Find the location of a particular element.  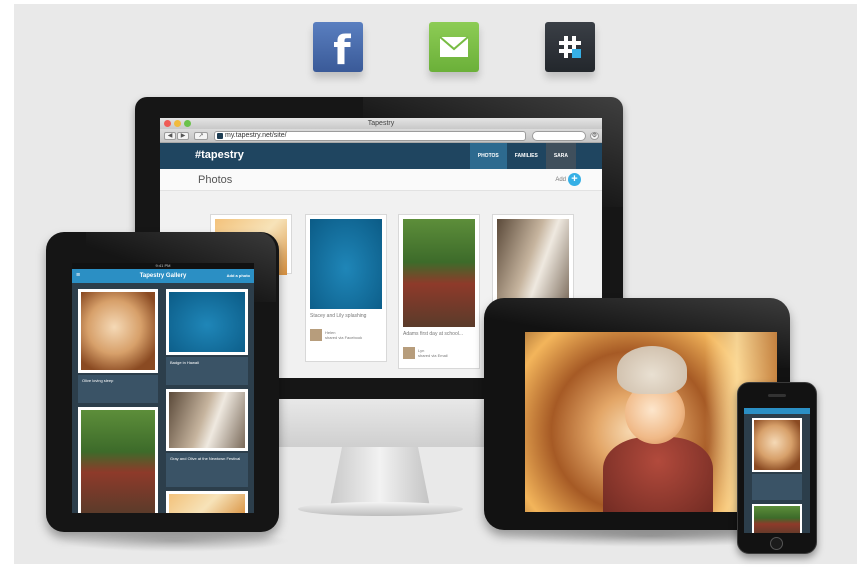

site-favicon-icon is located at coordinates (220, 136).